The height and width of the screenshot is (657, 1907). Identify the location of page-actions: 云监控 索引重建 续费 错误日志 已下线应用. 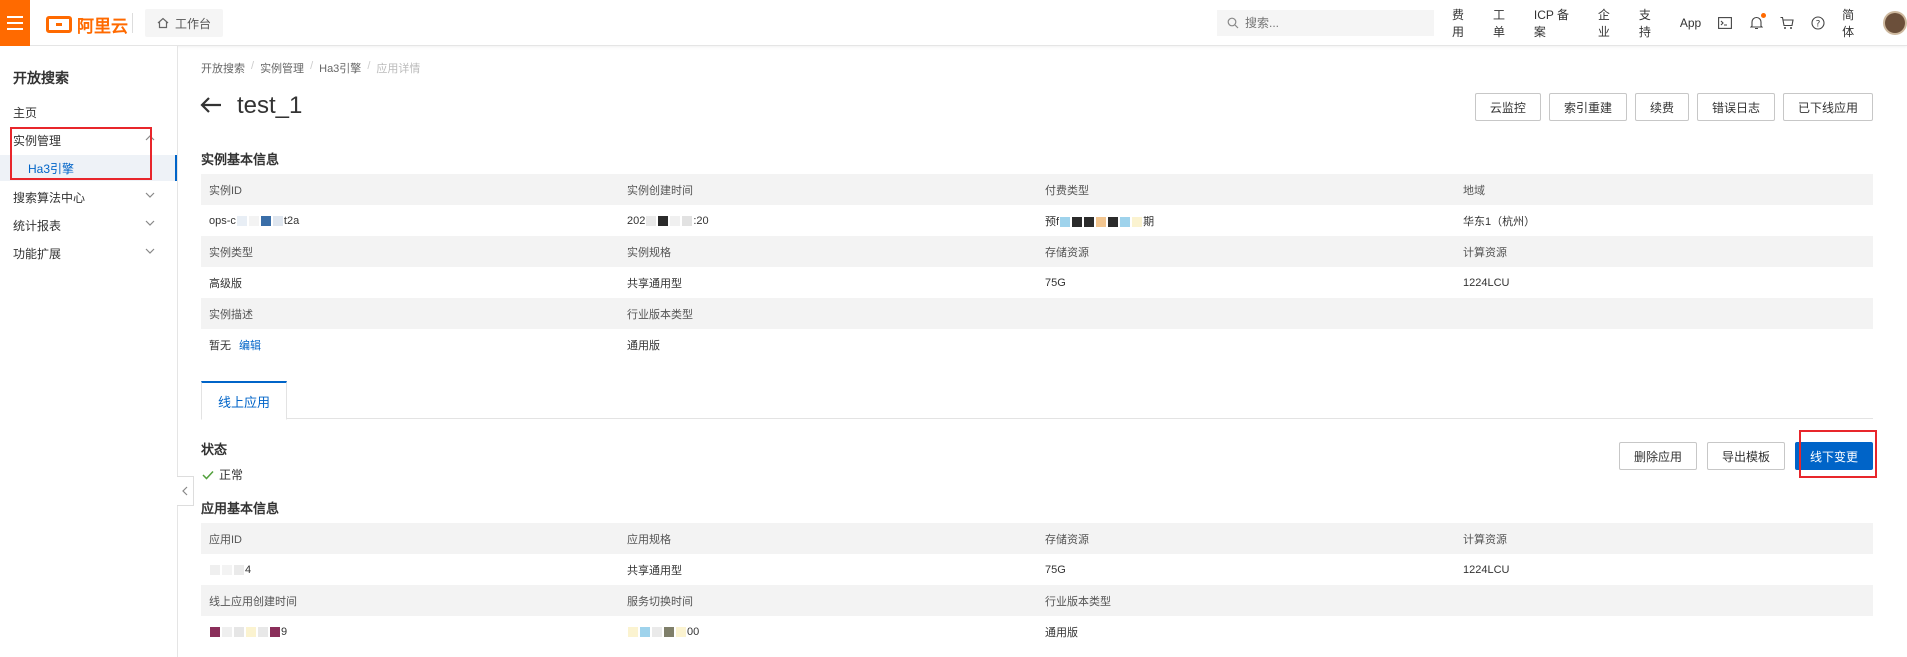
(1673, 107).